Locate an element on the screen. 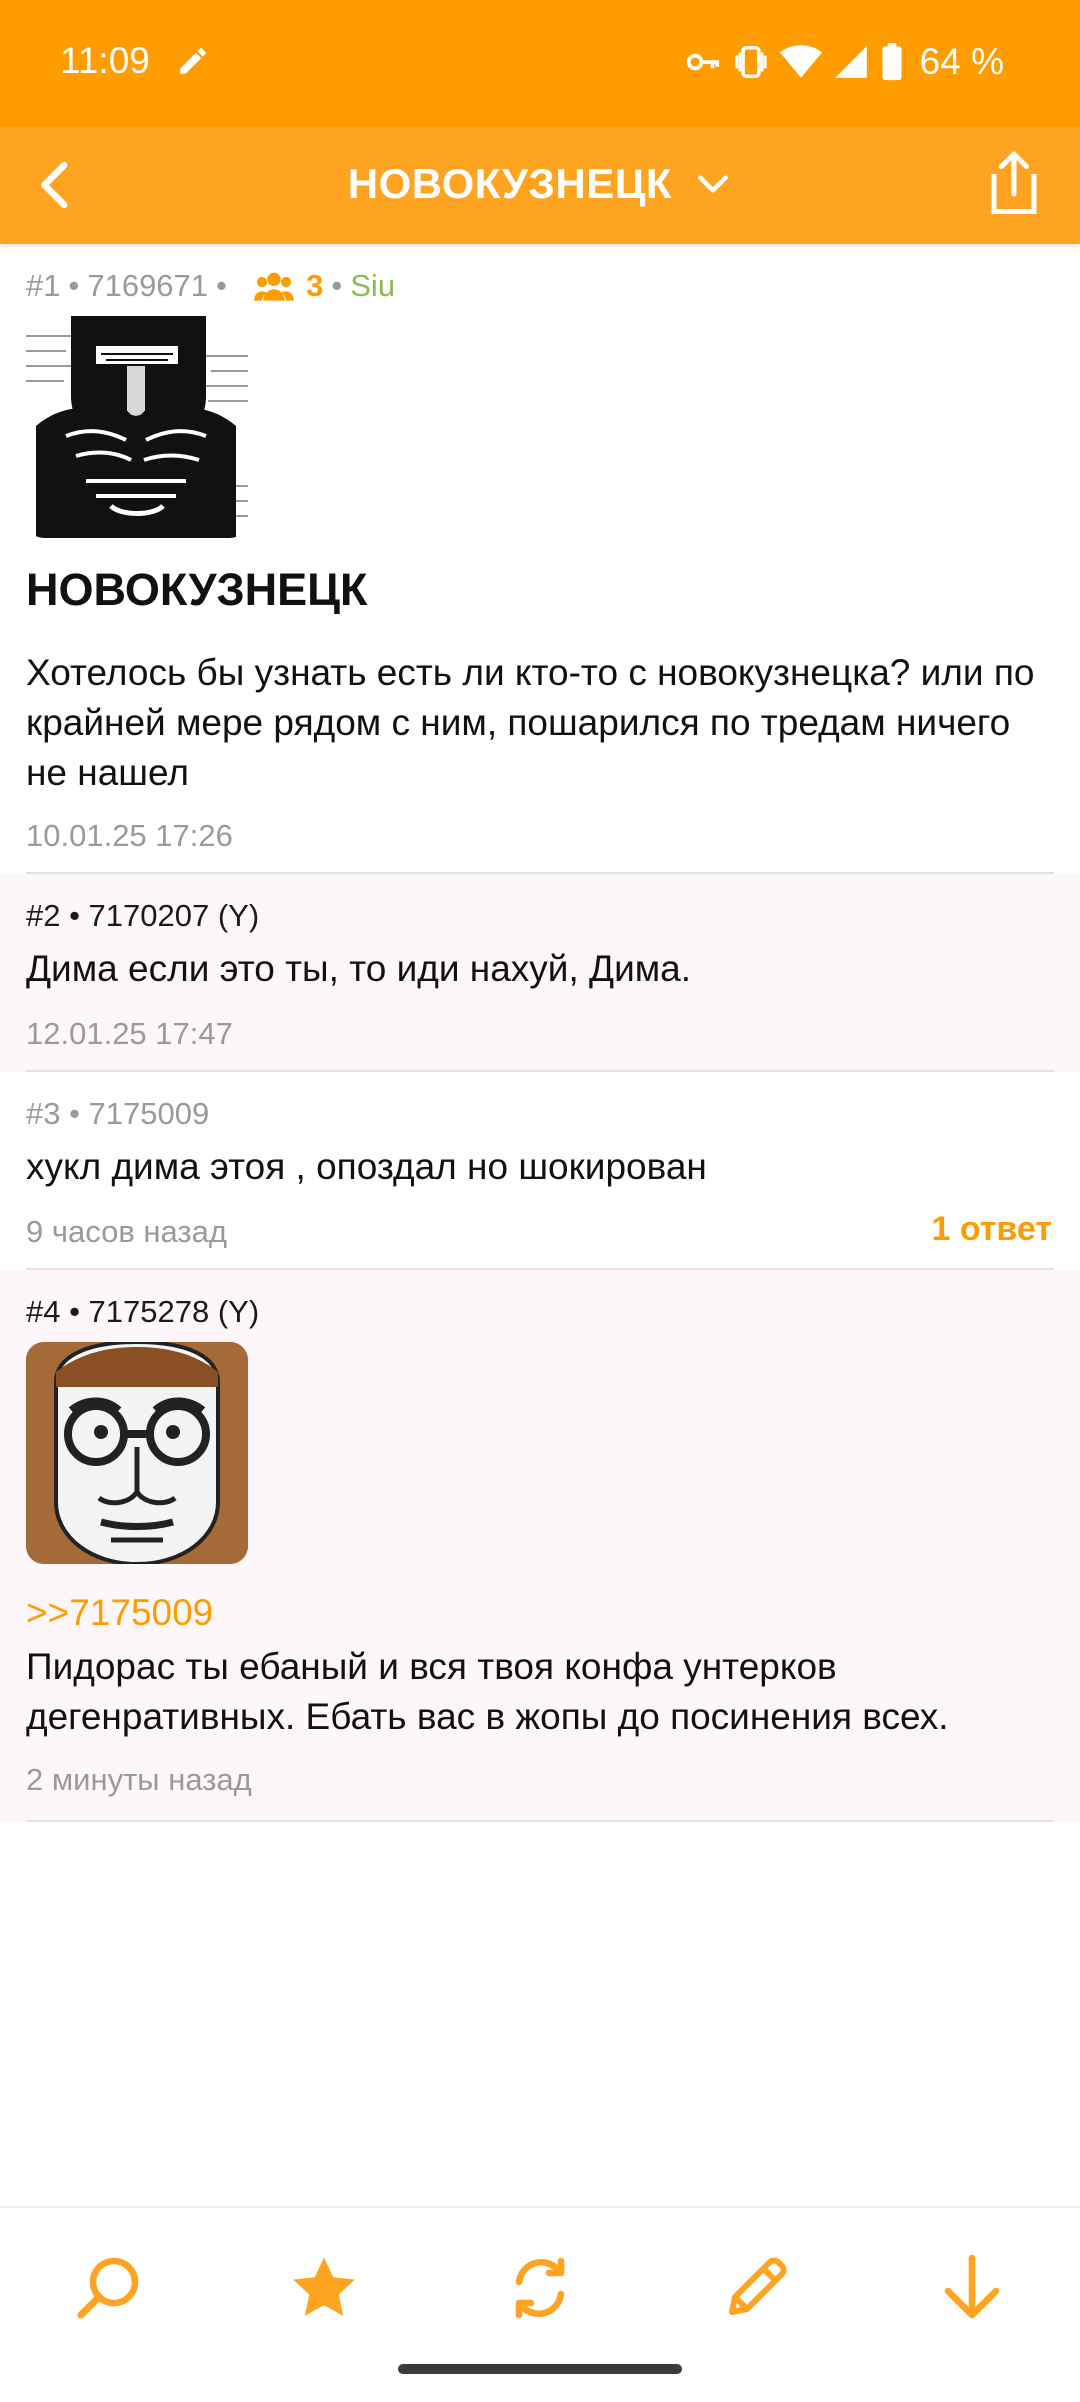 The image size is (1080, 2402). app-bar: НОВОКУЗНЕЦК is located at coordinates (540, 185).